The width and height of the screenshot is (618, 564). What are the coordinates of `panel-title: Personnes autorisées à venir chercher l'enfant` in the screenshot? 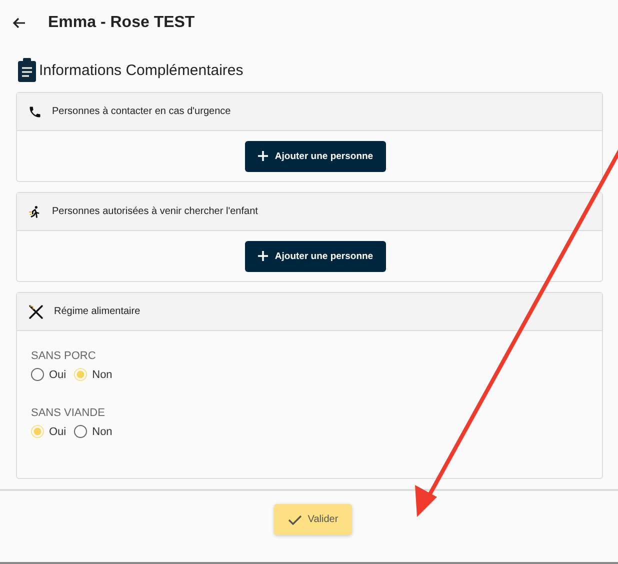 It's located at (155, 211).